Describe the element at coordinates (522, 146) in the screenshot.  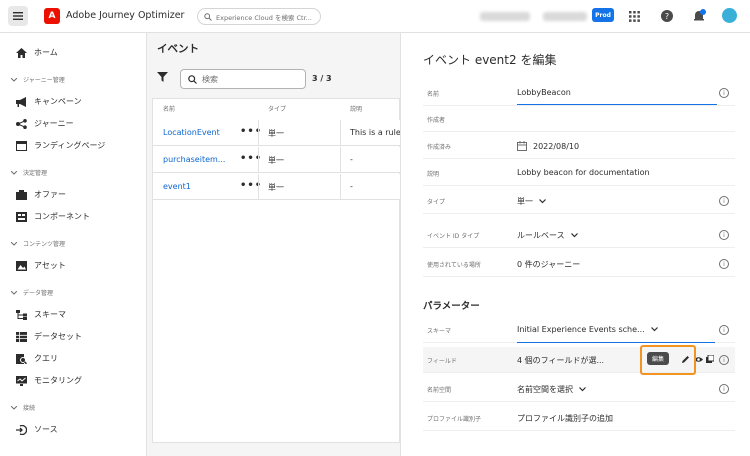
I see `calendar-icon` at that location.